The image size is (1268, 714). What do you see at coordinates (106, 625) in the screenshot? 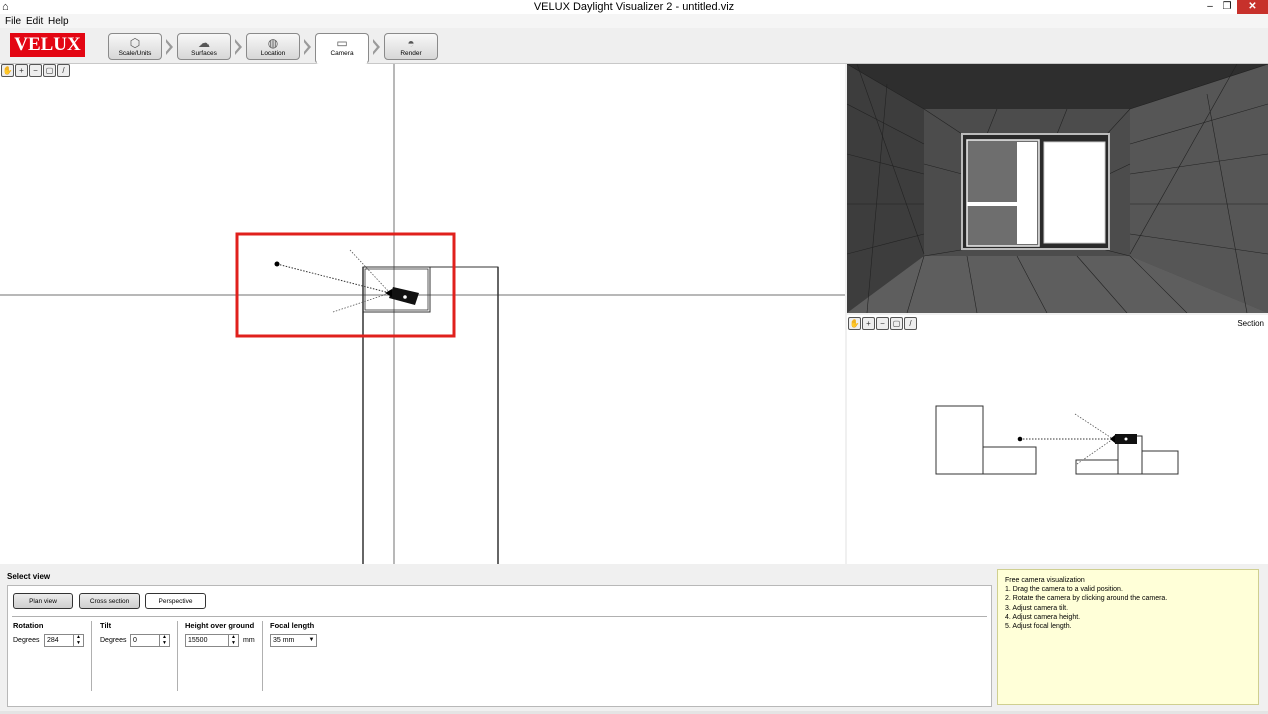
I see `tilt-title: Tilt` at bounding box center [106, 625].